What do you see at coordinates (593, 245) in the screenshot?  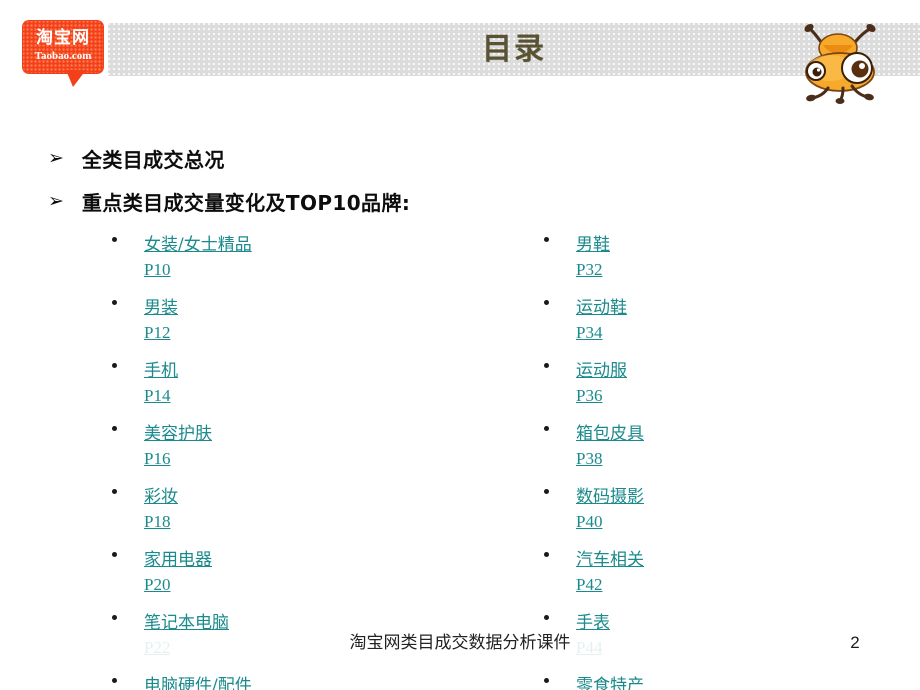 I see `category-link: 男鞋` at bounding box center [593, 245].